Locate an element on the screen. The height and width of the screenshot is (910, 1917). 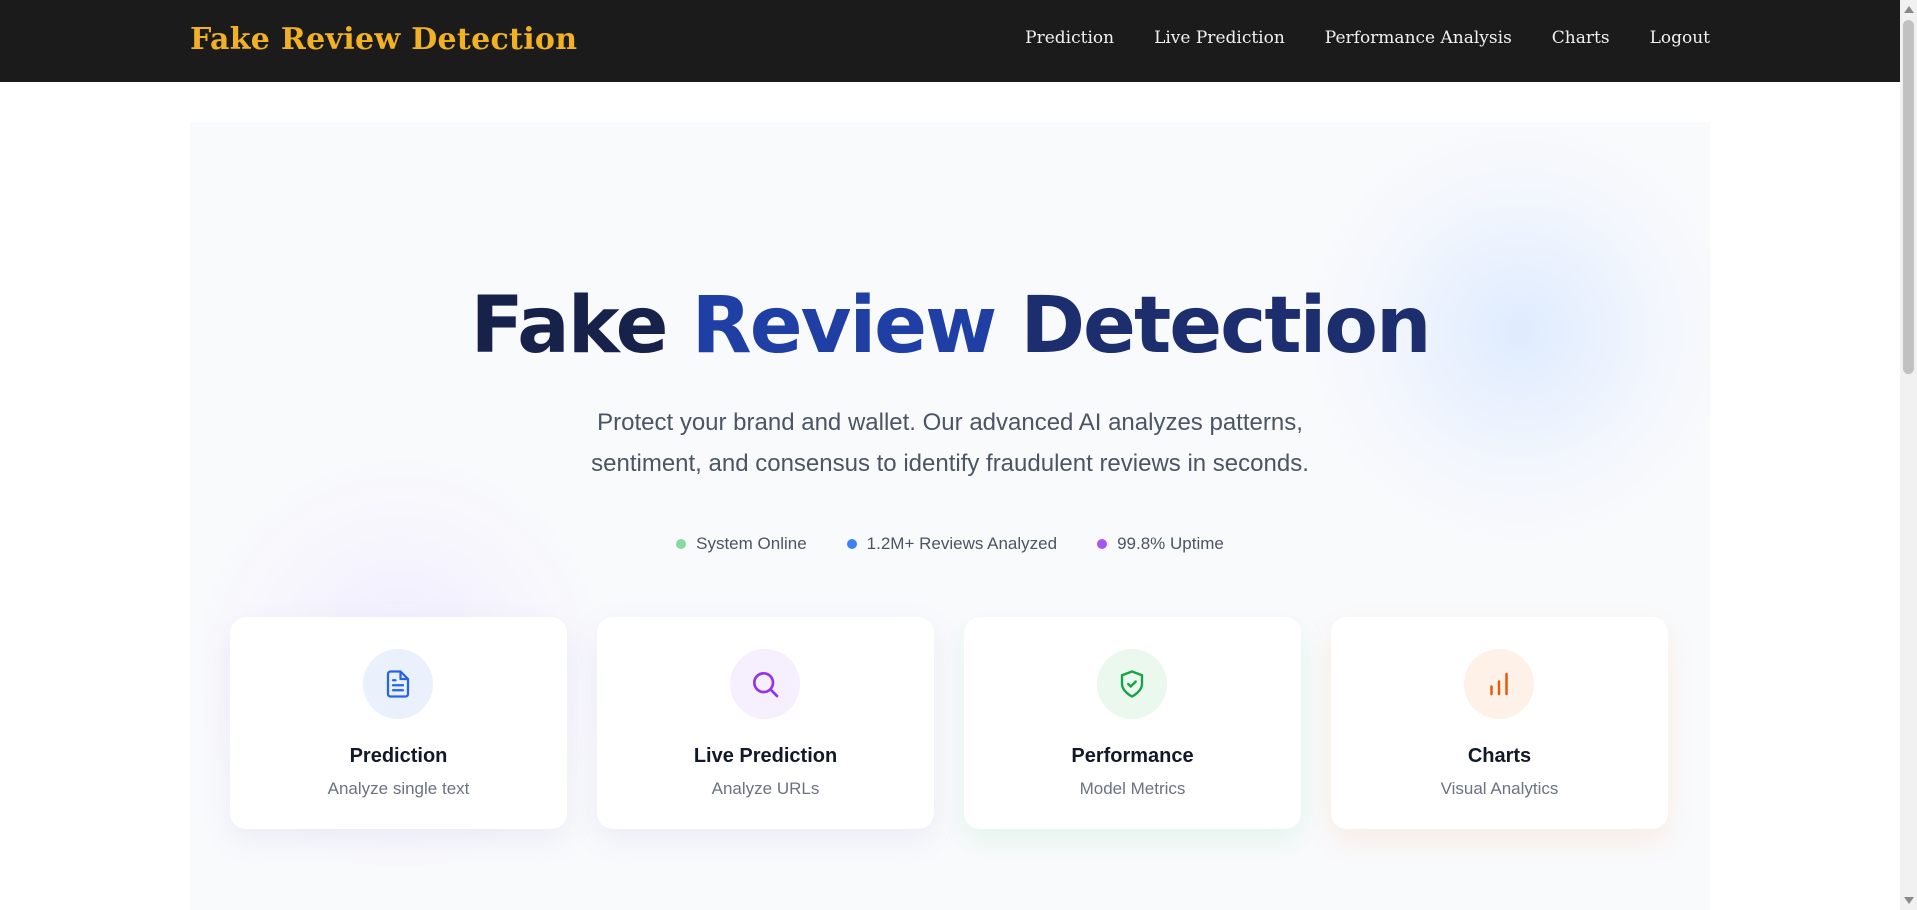
vertical-scrollbar is located at coordinates (1908, 455).